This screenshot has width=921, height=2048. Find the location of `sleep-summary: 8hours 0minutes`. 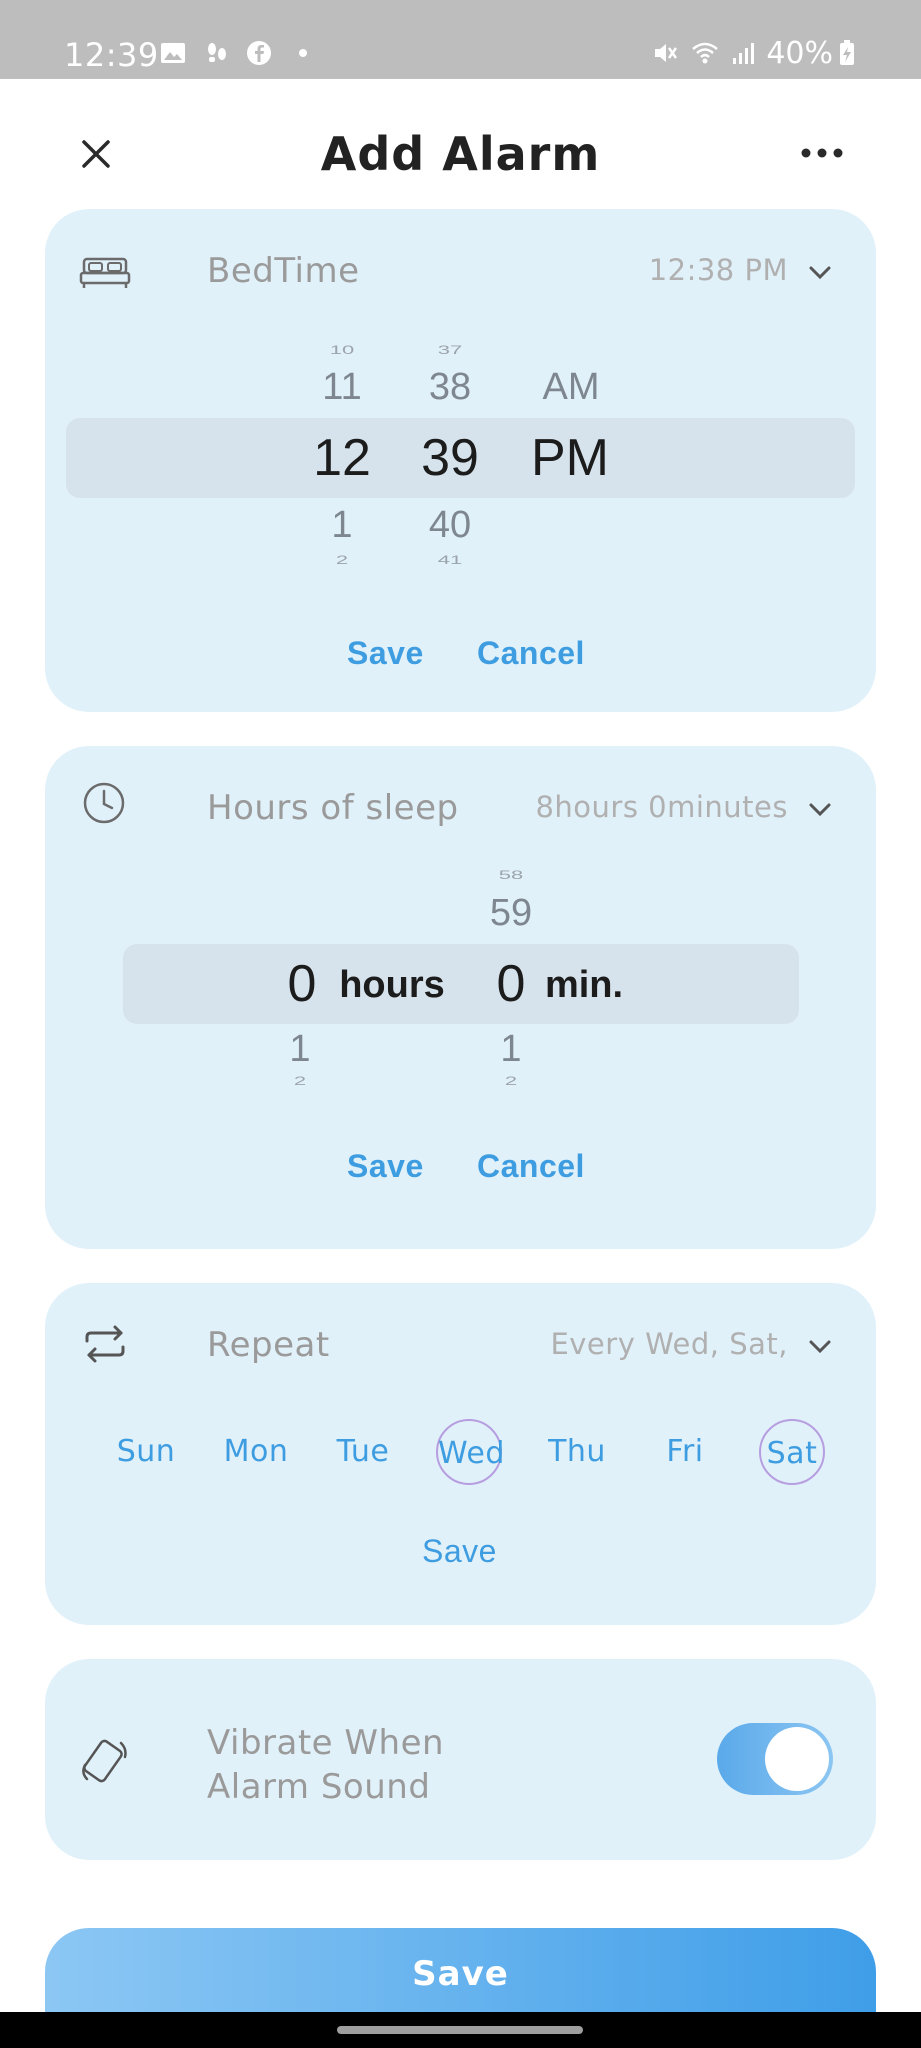

sleep-summary: 8hours 0minutes is located at coordinates (661, 807).